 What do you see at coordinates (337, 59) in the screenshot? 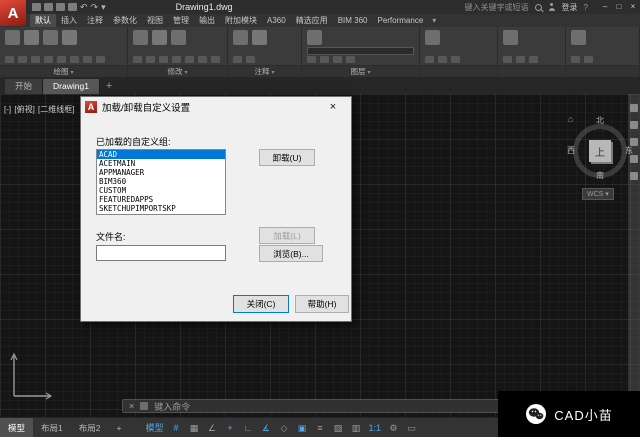
I see `layer-freeze-icon` at bounding box center [337, 59].